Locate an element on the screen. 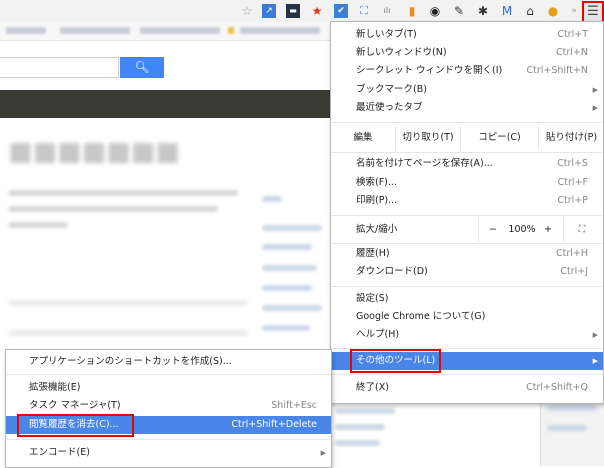 This screenshot has height=468, width=604. annotation-box-clear-browsing is located at coordinates (75, 425).